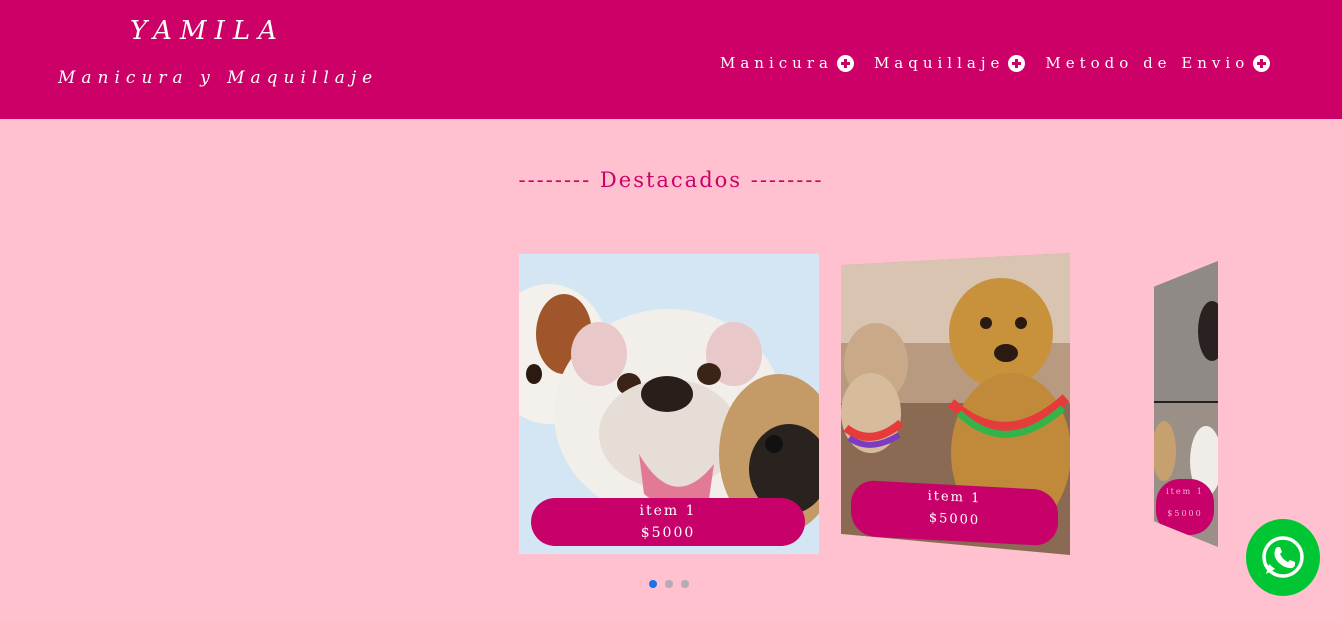  I want to click on main-nav: Manicura Maquillaje Metodo de Envio, so click(1005, 63).